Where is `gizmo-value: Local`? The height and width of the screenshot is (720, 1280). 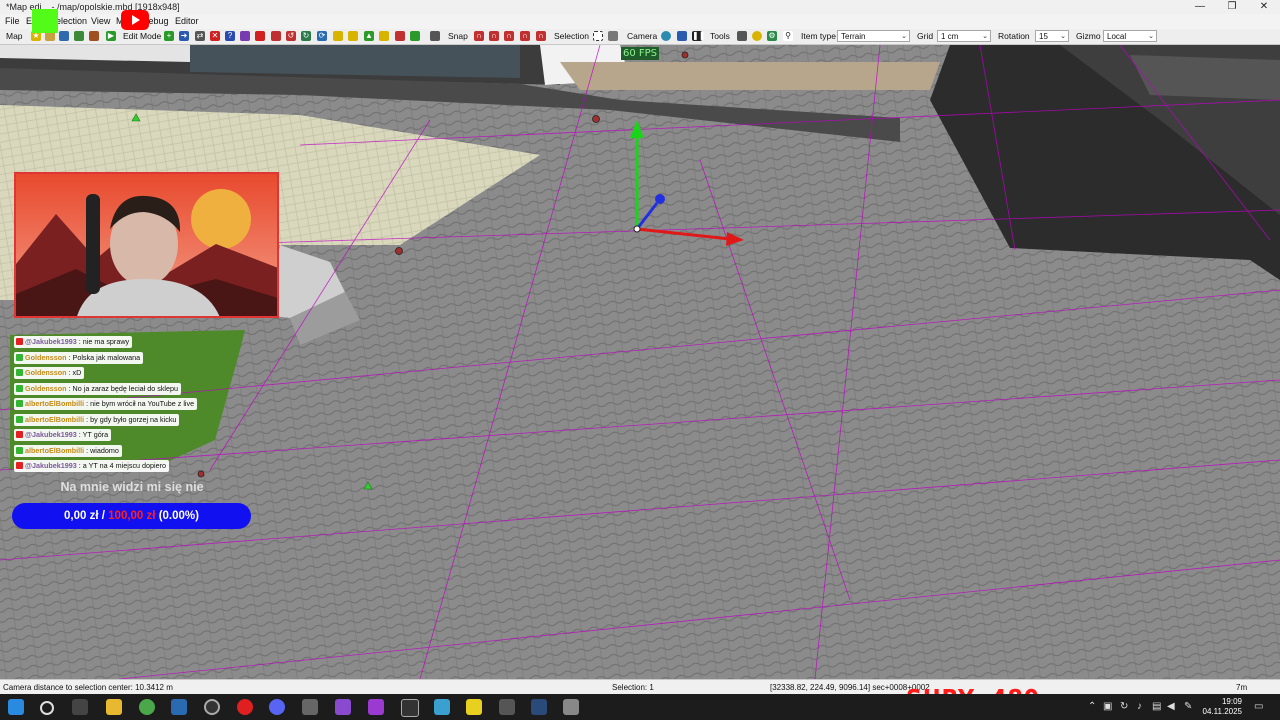
gizmo-value: Local is located at coordinates (1117, 36).